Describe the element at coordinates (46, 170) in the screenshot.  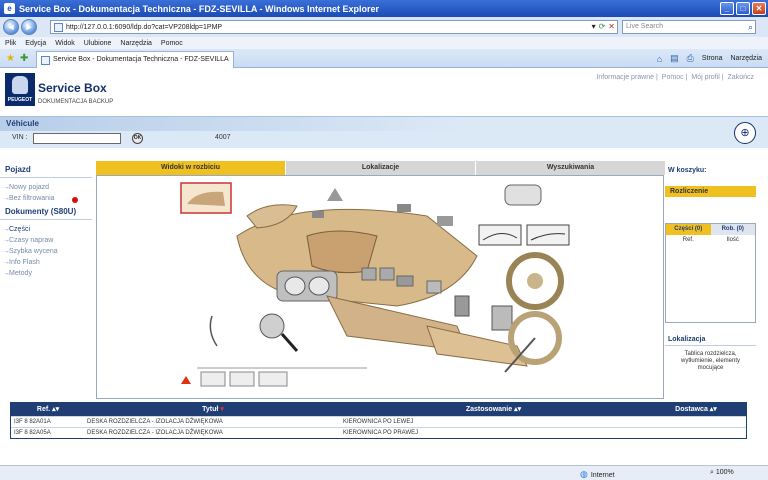
I see `nav-pojazd-heading: Pojazd` at that location.